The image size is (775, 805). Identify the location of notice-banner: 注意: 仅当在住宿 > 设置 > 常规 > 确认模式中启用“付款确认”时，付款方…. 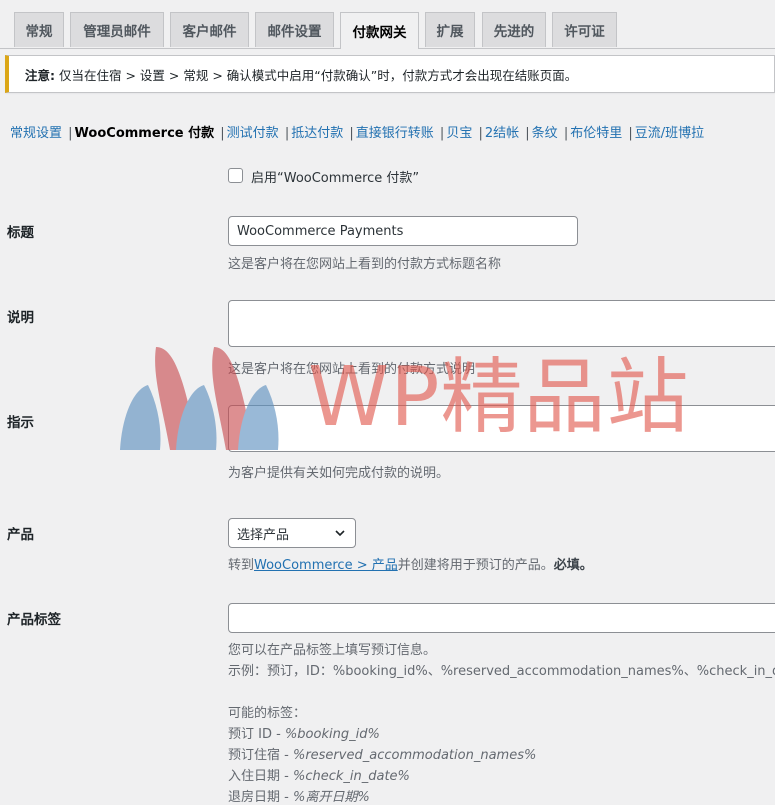
(390, 74).